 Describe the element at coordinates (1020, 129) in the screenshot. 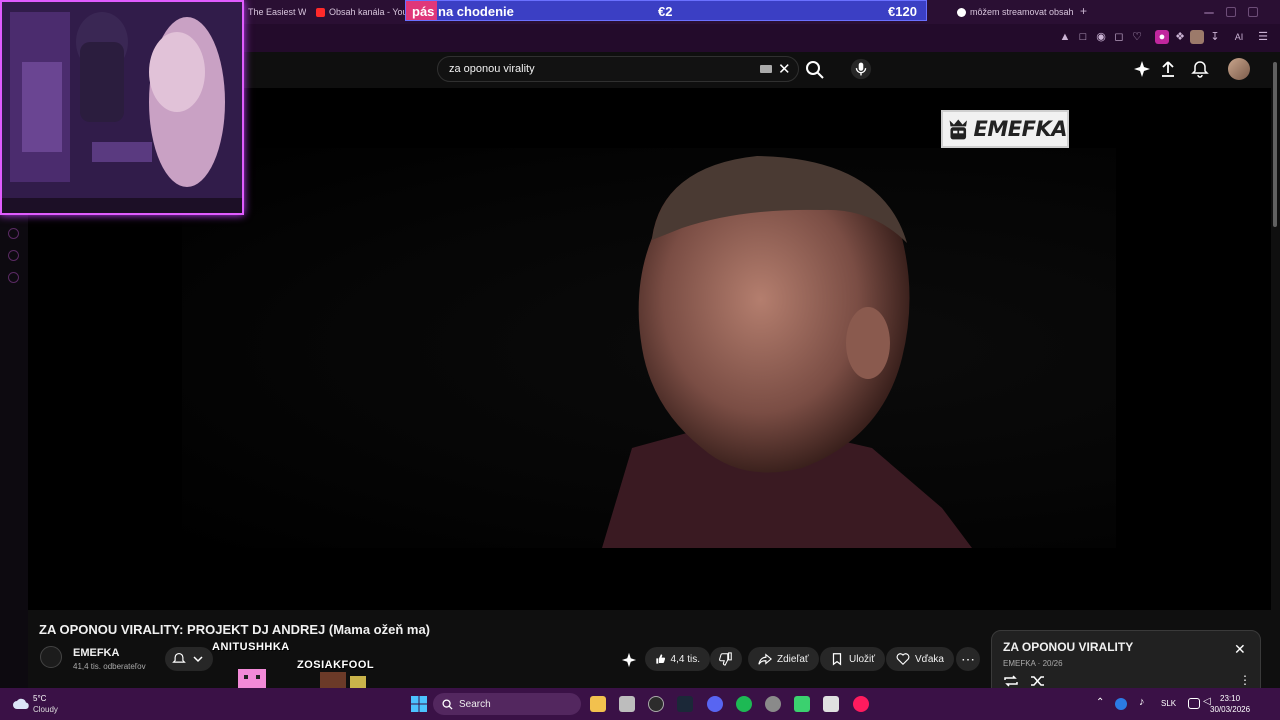

I see `logo-watermark-text: EMEFKA` at that location.